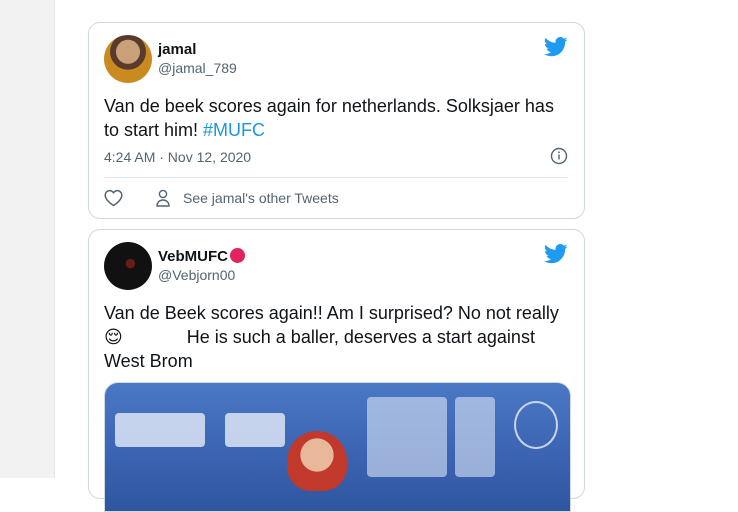 This screenshot has width=738, height=512. Describe the element at coordinates (536, 425) in the screenshot. I see `club-crest-logo` at that location.